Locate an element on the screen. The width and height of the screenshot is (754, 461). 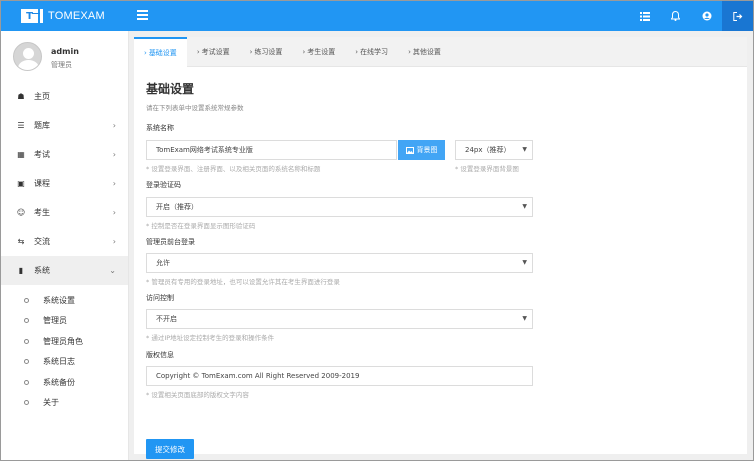
calendar-icon: ▦ is located at coordinates (21, 154).